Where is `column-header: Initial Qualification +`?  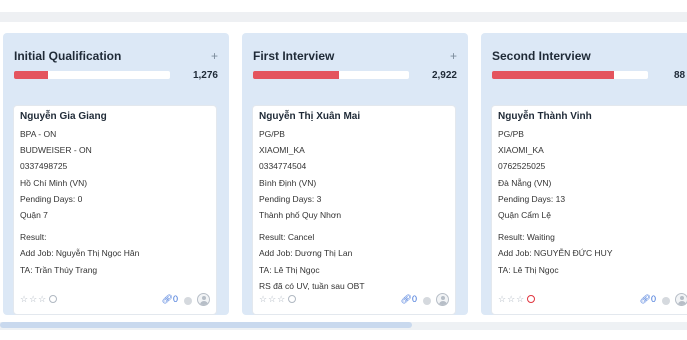
column-header: Initial Qualification + is located at coordinates (116, 58).